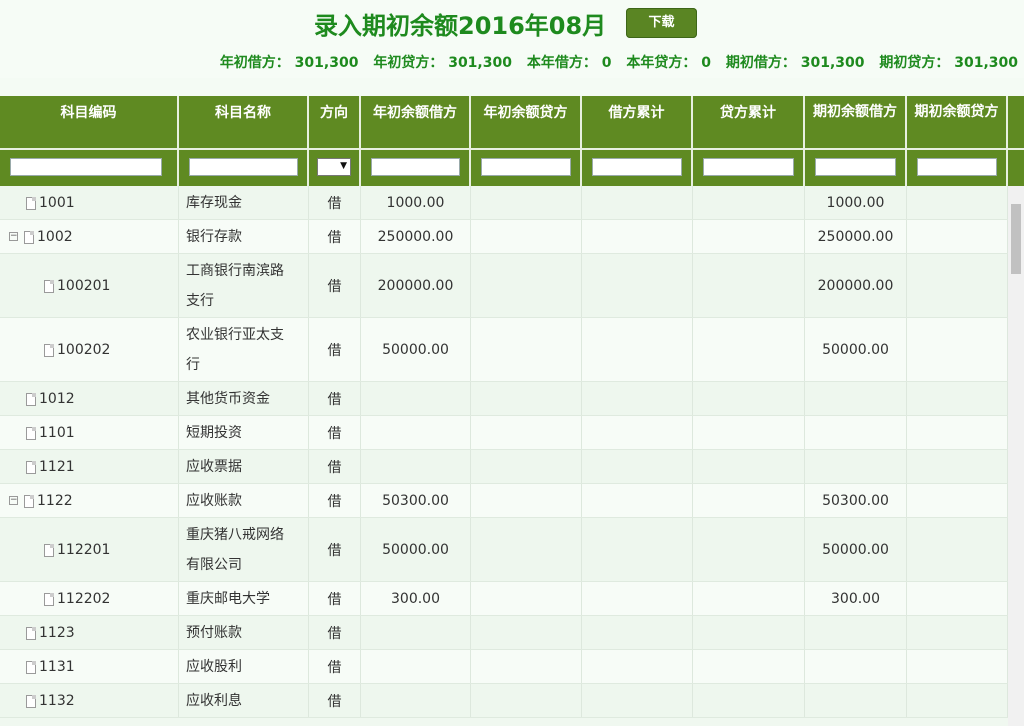 This screenshot has width=1024, height=726. Describe the element at coordinates (569, 63) in the screenshot. I see `summary-current-debit: 本年借方： 0` at that location.